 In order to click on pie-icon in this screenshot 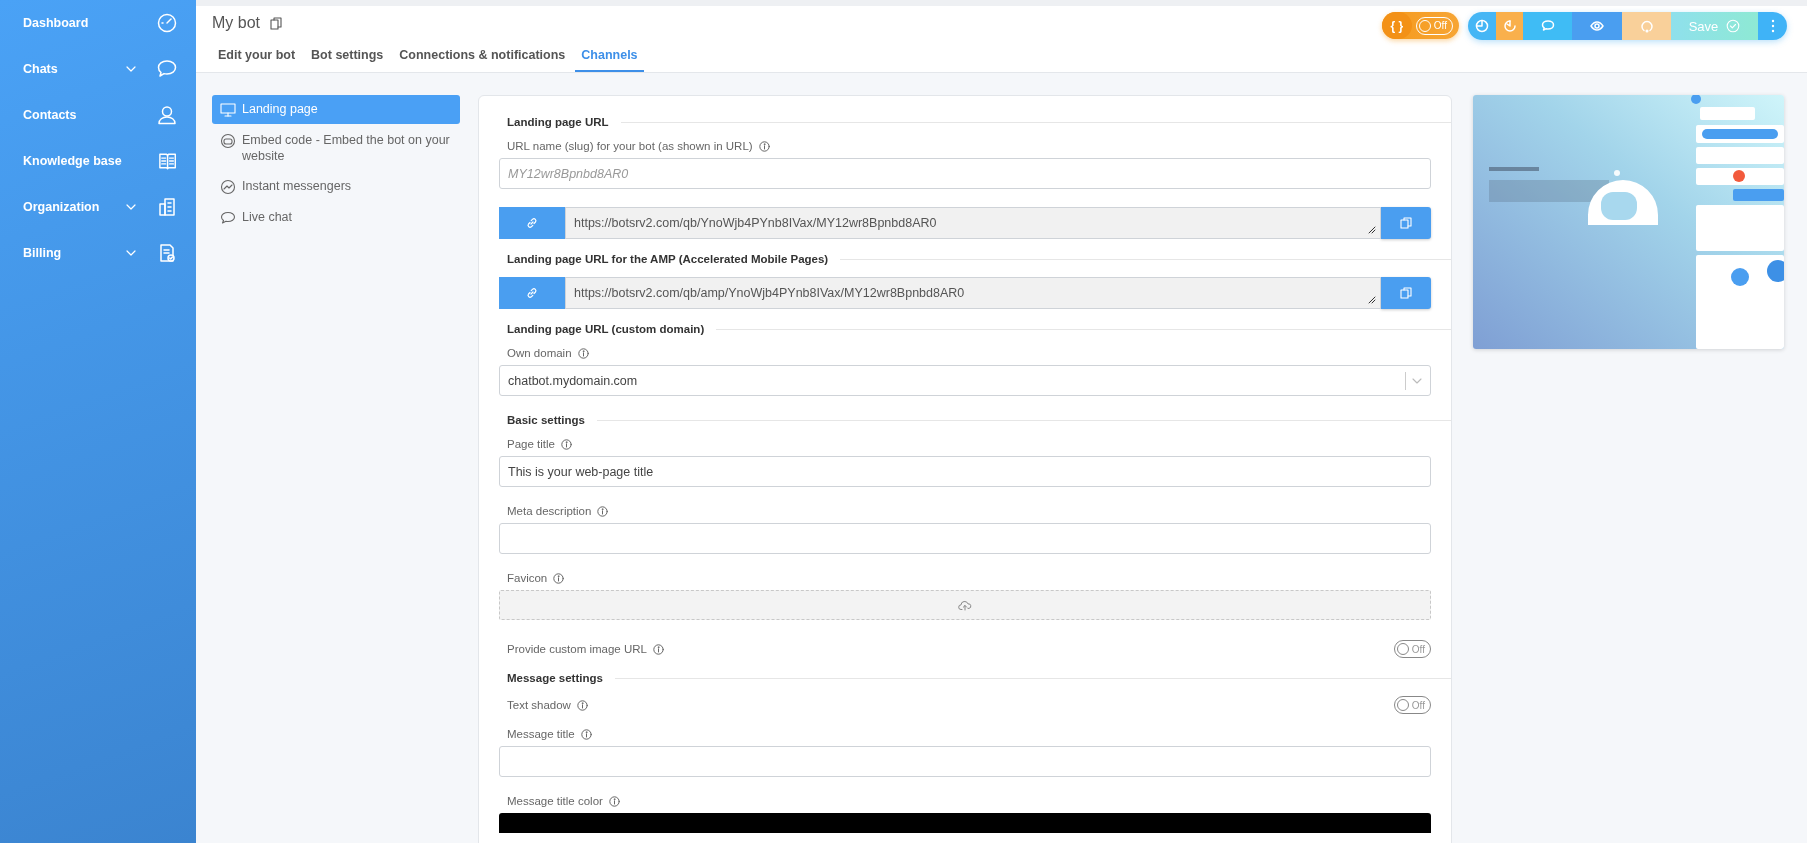, I will do `click(1482, 26)`.